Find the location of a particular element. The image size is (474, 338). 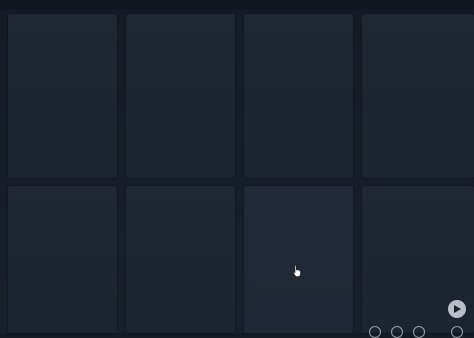

play-icon is located at coordinates (457, 309).